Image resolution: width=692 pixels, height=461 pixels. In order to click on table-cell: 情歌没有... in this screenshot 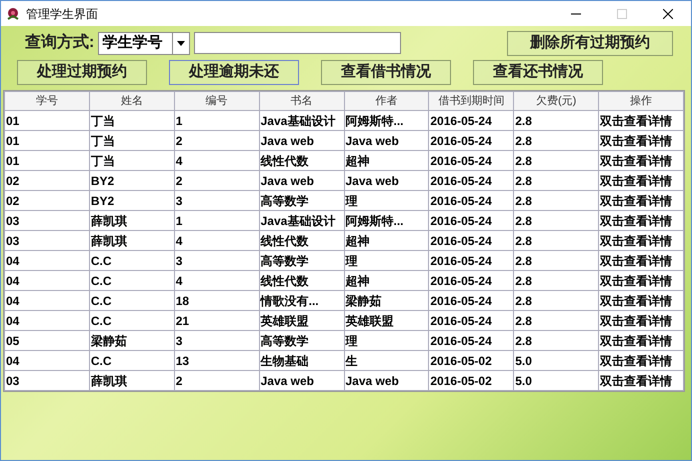, I will do `click(301, 300)`.